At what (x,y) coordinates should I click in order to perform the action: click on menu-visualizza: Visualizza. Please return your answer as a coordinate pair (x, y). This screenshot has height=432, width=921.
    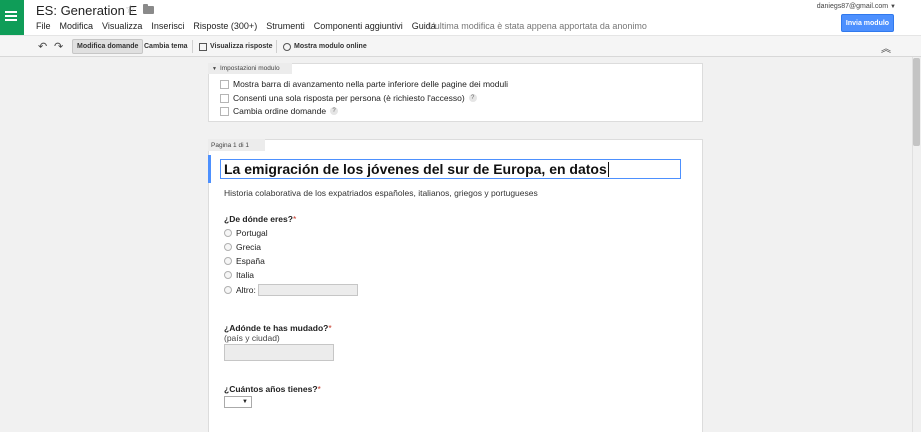
    Looking at the image, I should click on (122, 26).